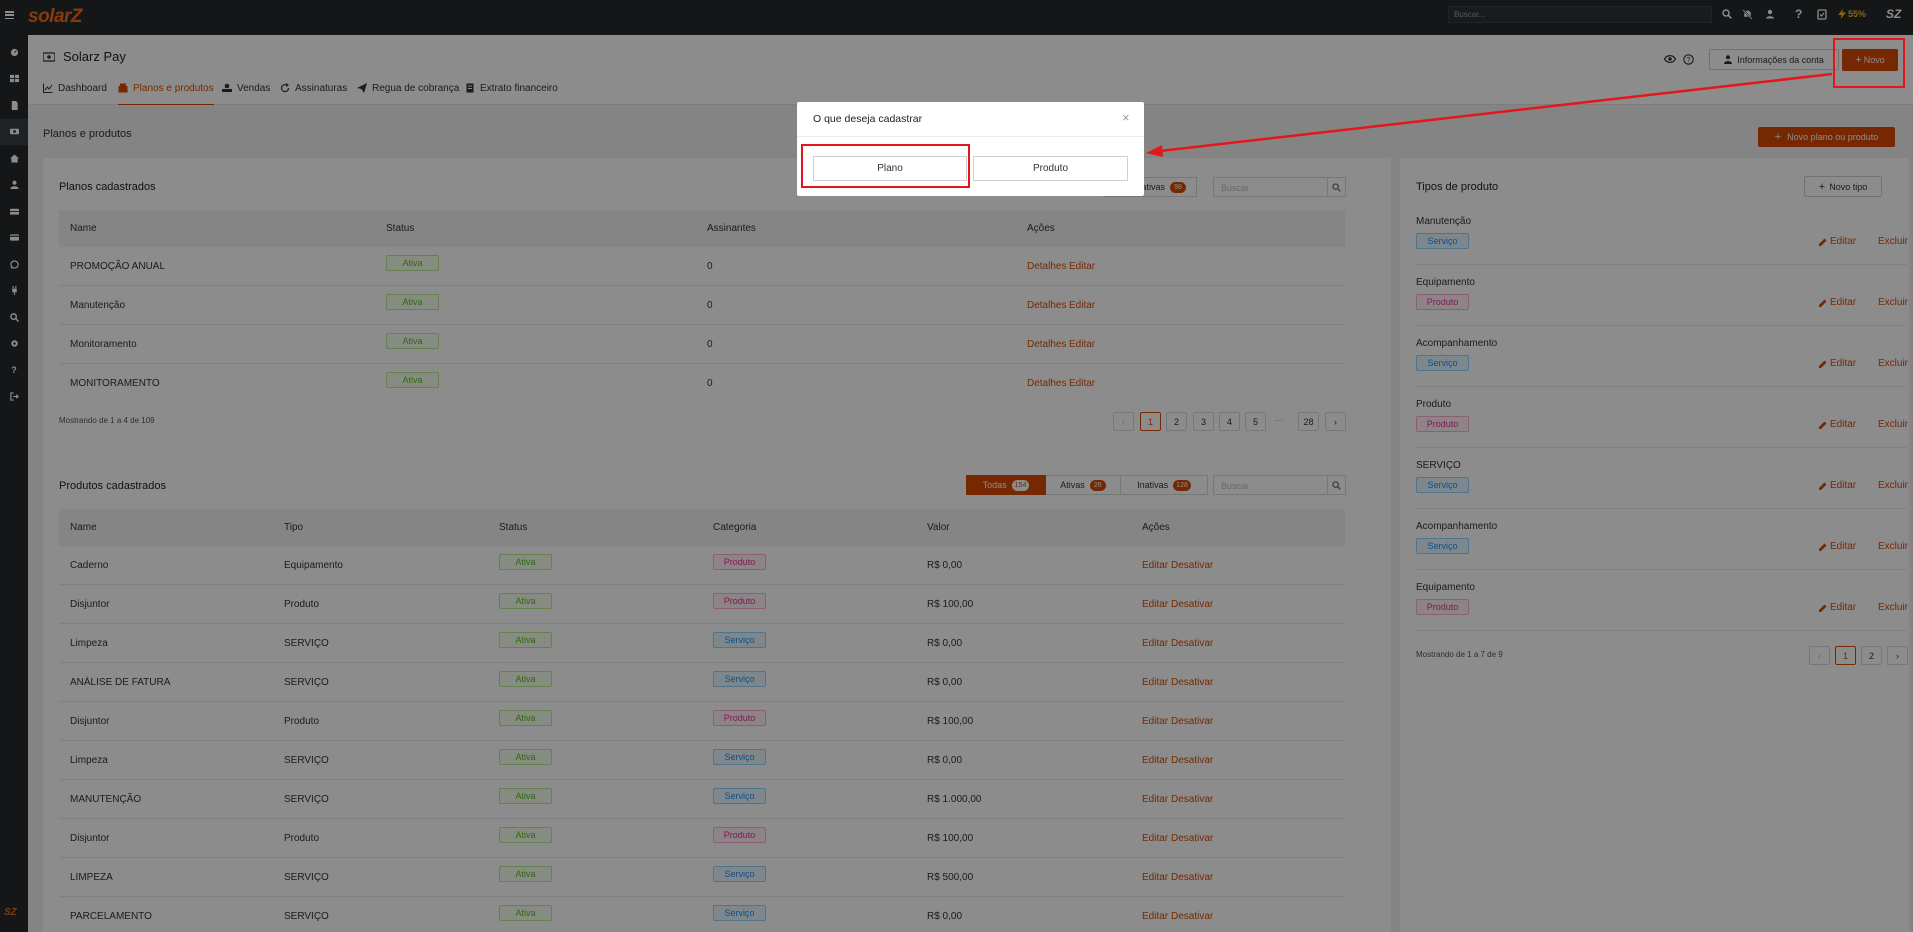 The height and width of the screenshot is (932, 1913). What do you see at coordinates (1126, 117) in the screenshot?
I see `close-icon: ×` at bounding box center [1126, 117].